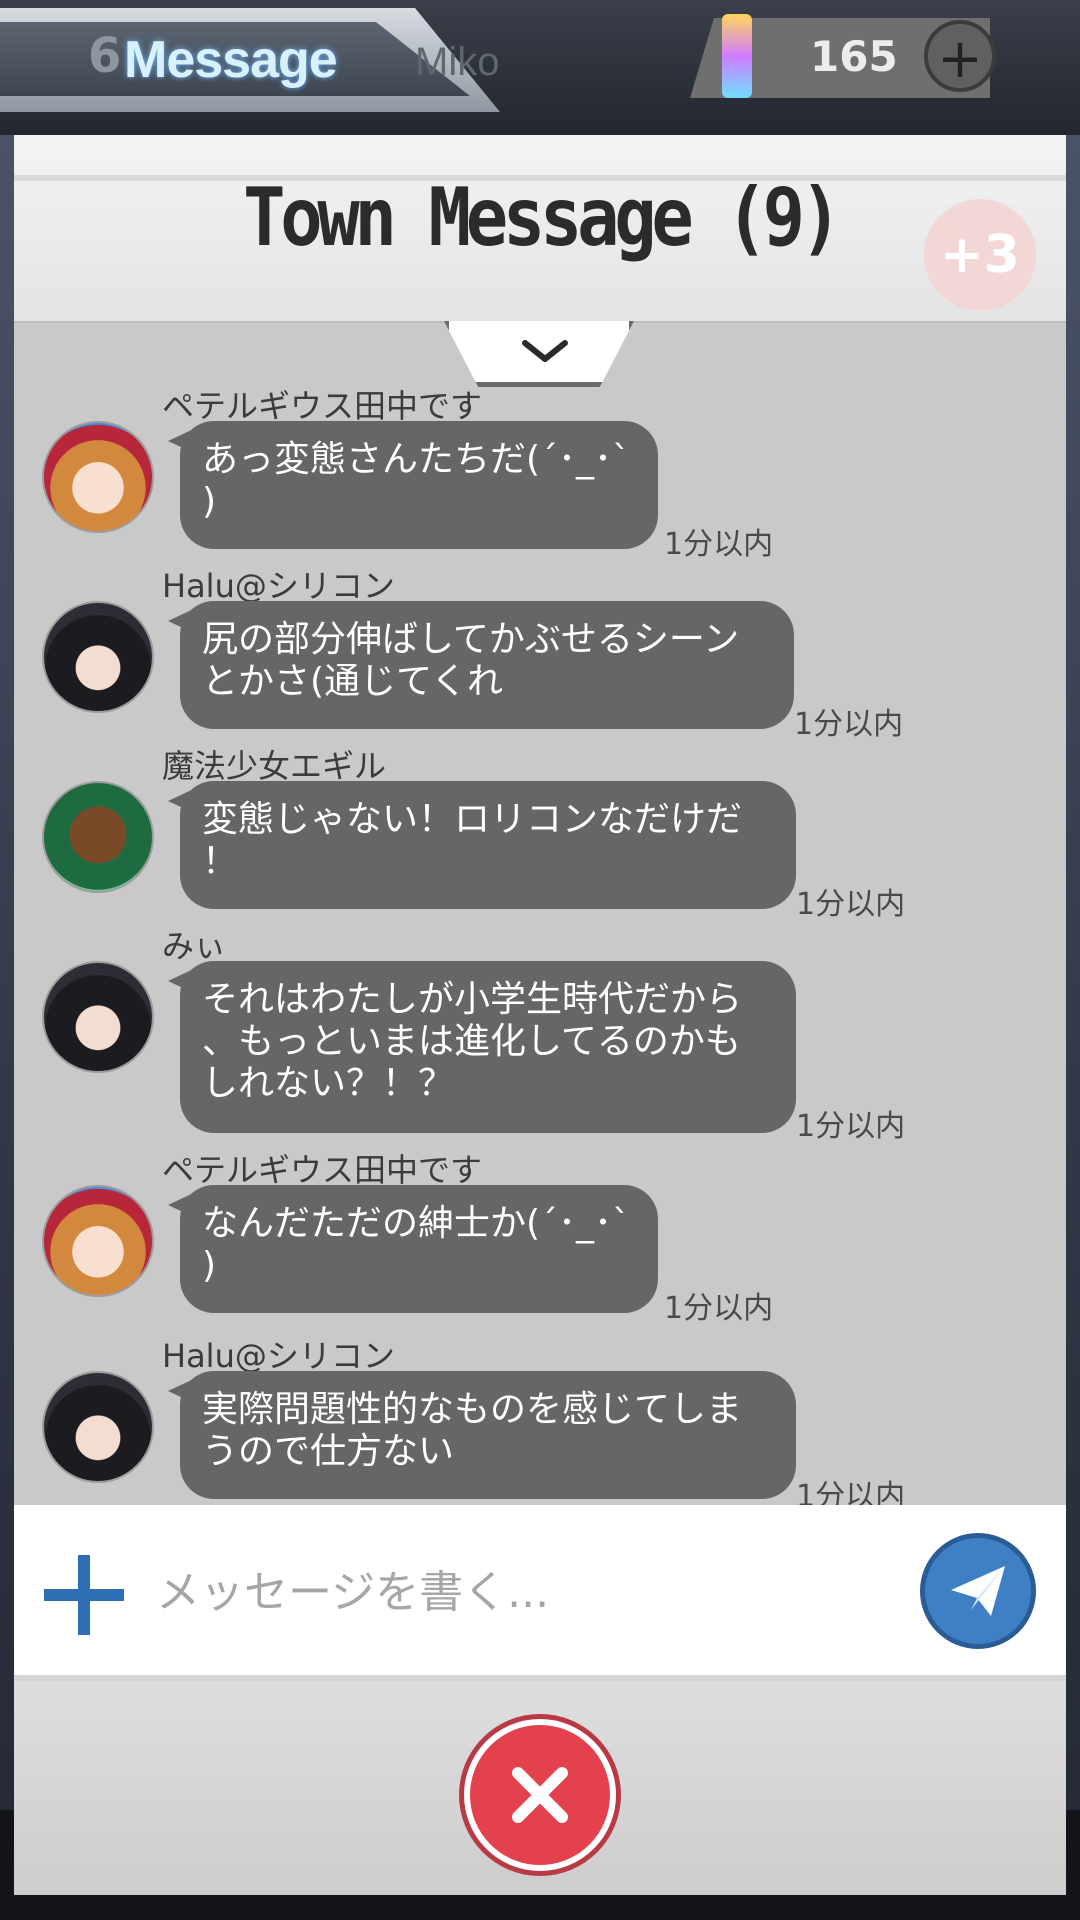 Image resolution: width=1080 pixels, height=1920 pixels. Describe the element at coordinates (231, 60) in the screenshot. I see `screen-title: Message` at that location.